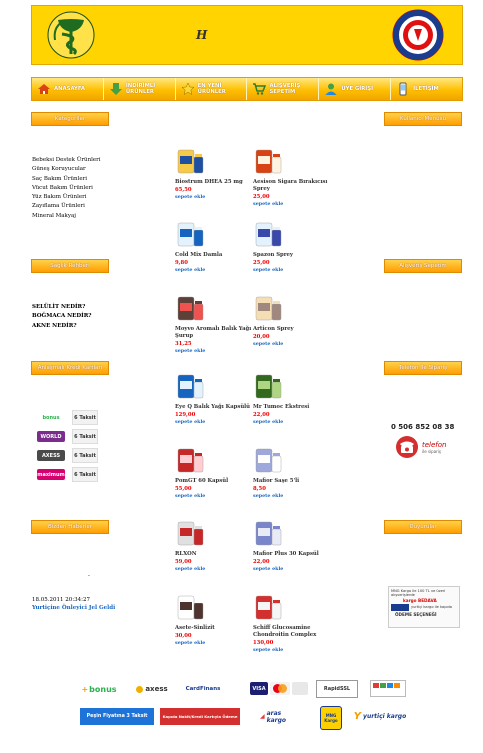 This screenshot has width=483, height=753. What do you see at coordinates (70, 266) in the screenshot?
I see `health-guide-header: Sağlık Rehberi` at bounding box center [70, 266].